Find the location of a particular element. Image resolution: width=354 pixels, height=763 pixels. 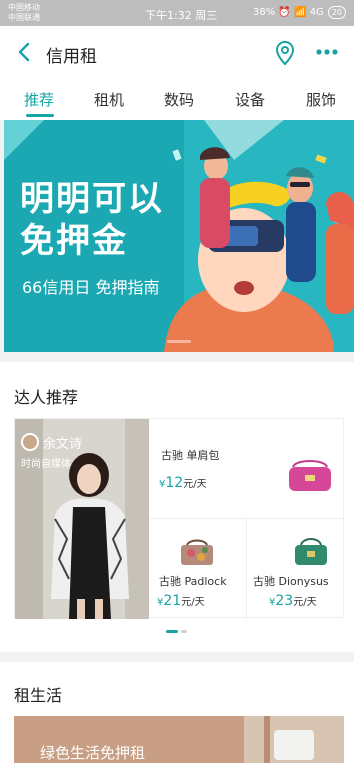

expert-avatar is located at coordinates (30, 442).